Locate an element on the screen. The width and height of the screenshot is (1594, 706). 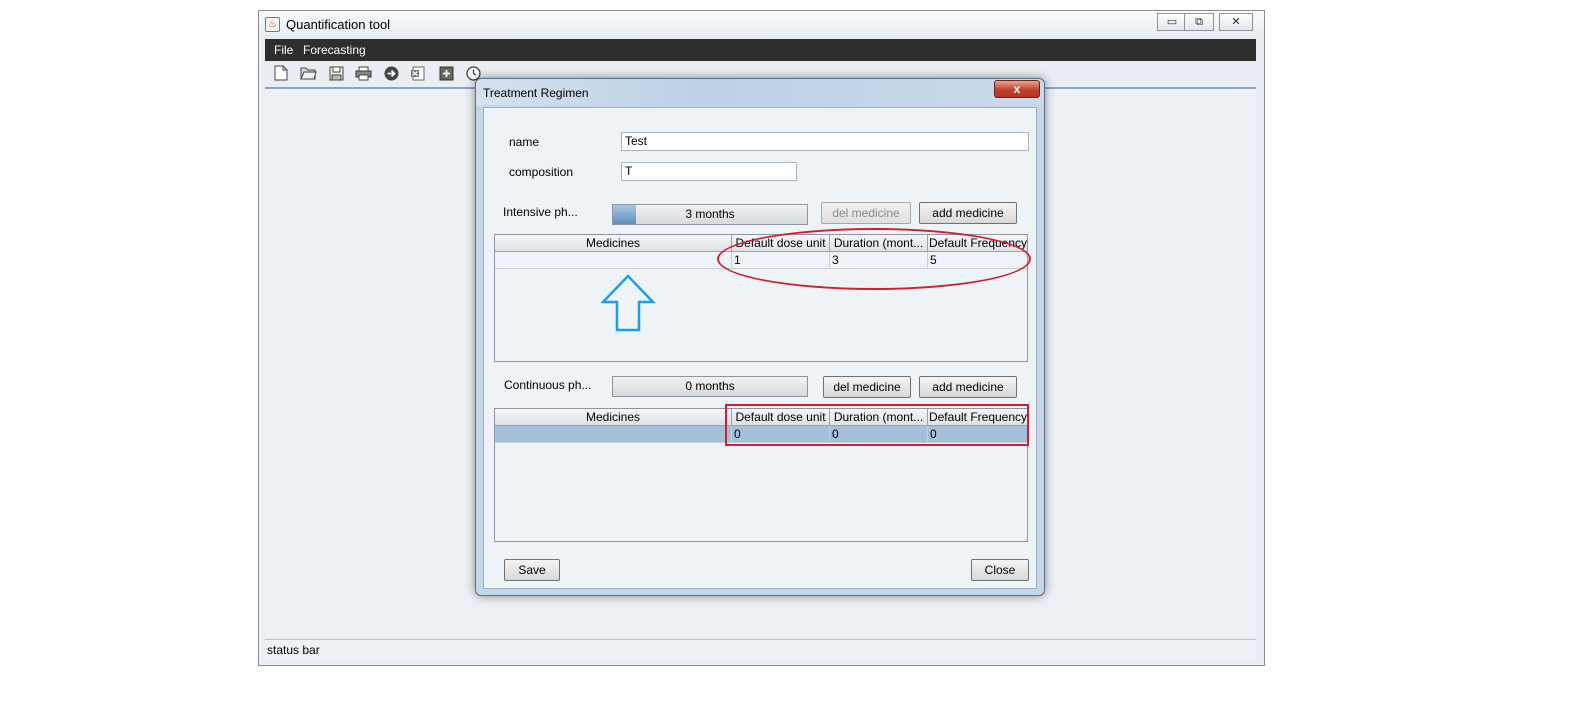
add-toolbar-button is located at coordinates (446, 73).